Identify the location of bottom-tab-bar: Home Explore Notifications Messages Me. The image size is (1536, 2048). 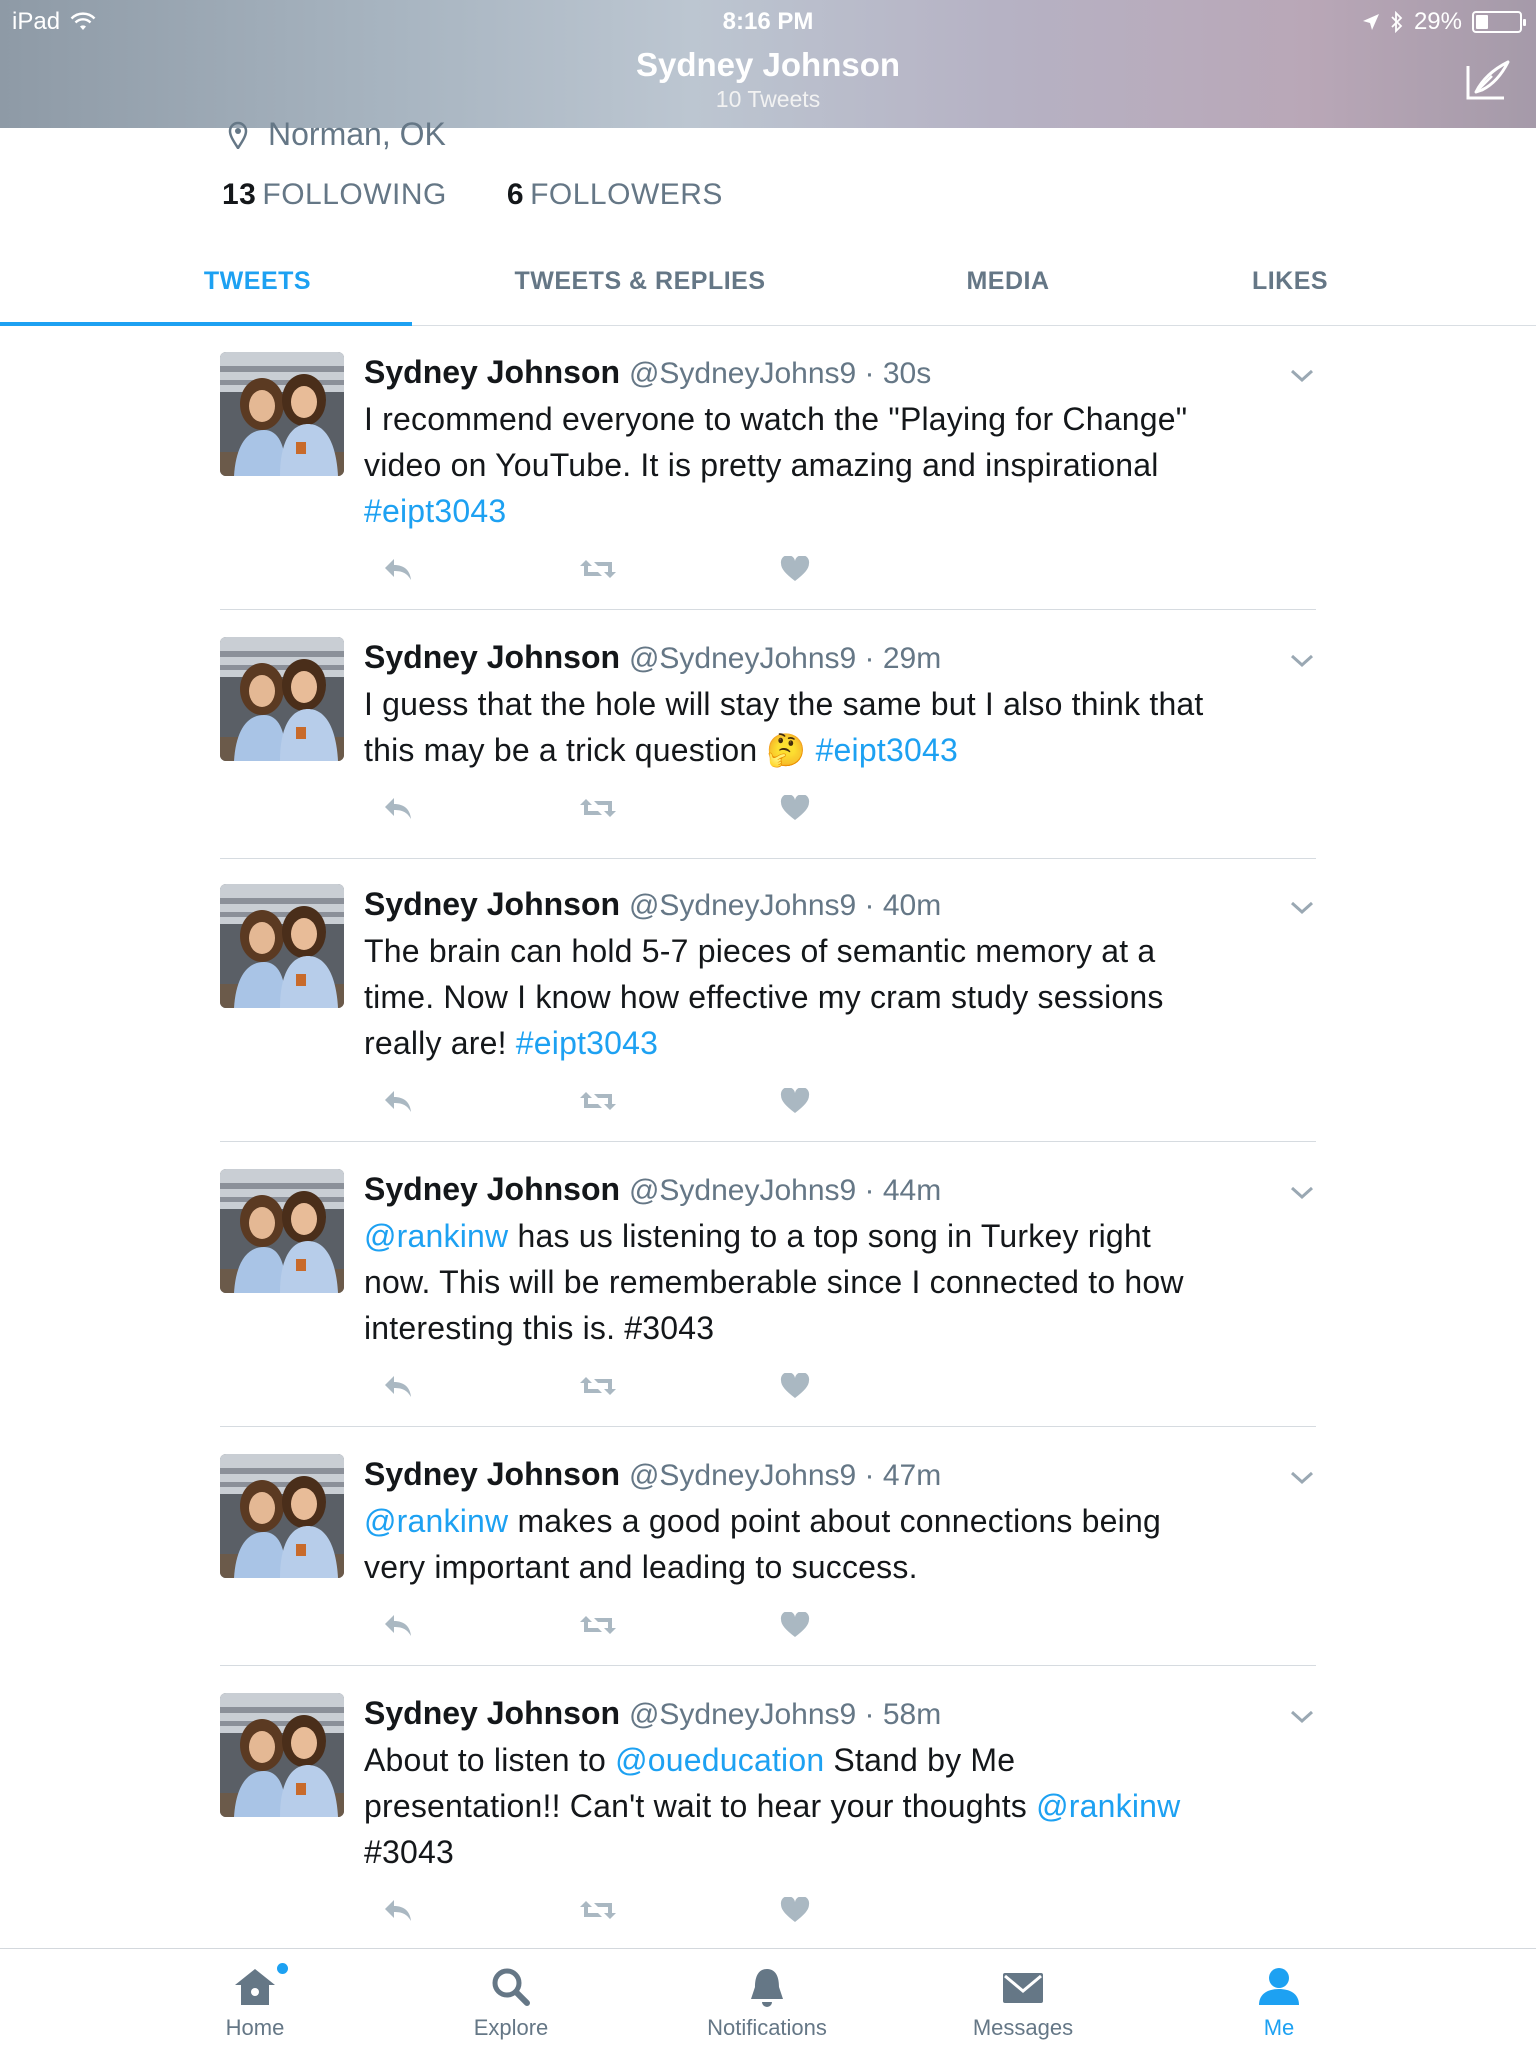
(768, 1998).